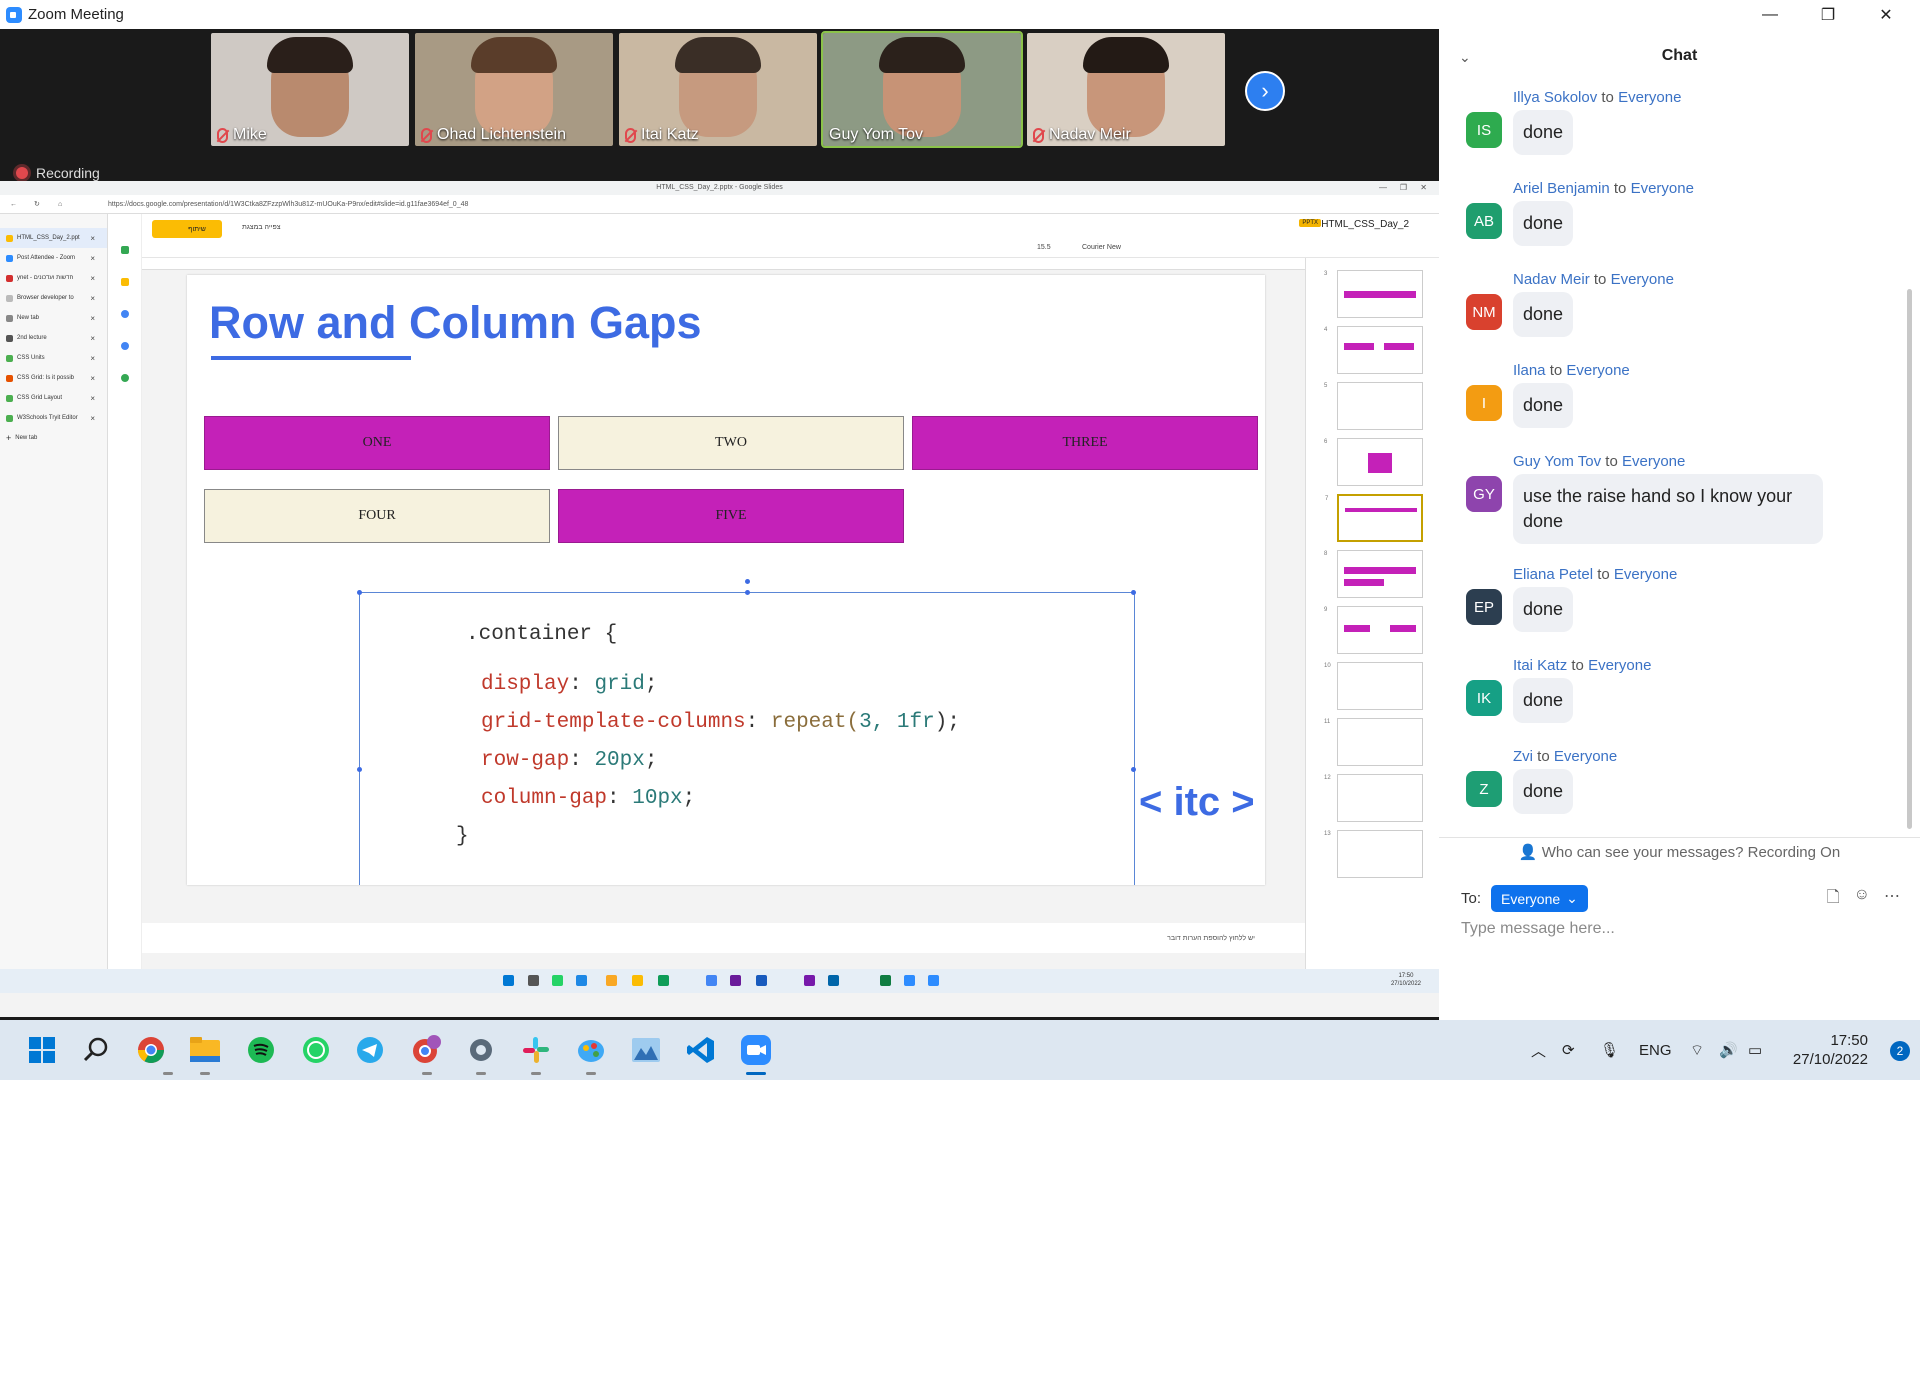 This screenshot has height=1398, width=1920. Describe the element at coordinates (1523, 756) in the screenshot. I see `sender-name: Zvi` at that location.